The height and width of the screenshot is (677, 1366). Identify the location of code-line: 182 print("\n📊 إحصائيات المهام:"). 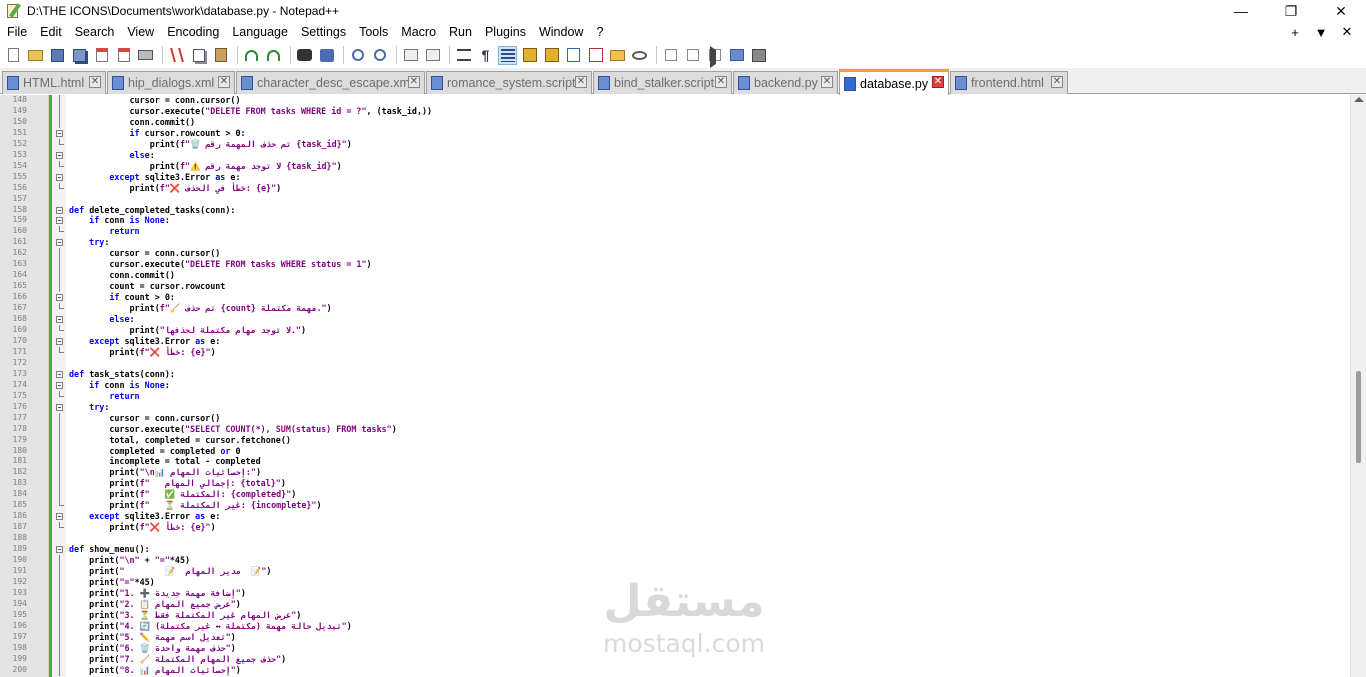
(675, 473).